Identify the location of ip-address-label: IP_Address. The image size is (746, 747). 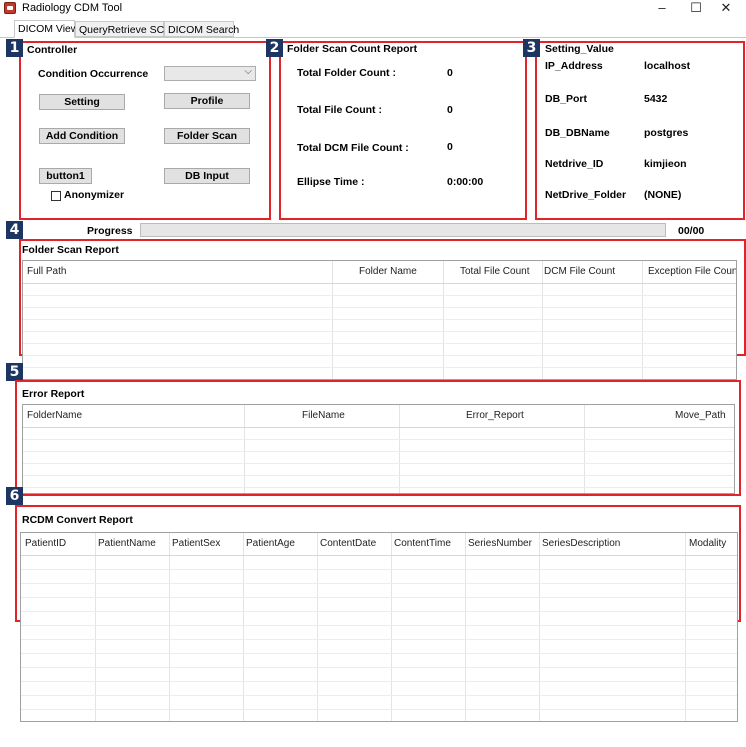
(574, 66).